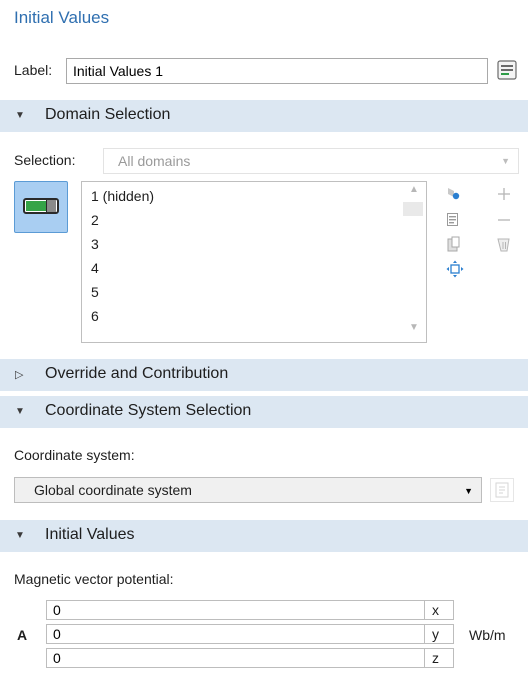  Describe the element at coordinates (454, 244) in the screenshot. I see `clear-selection-icon` at that location.